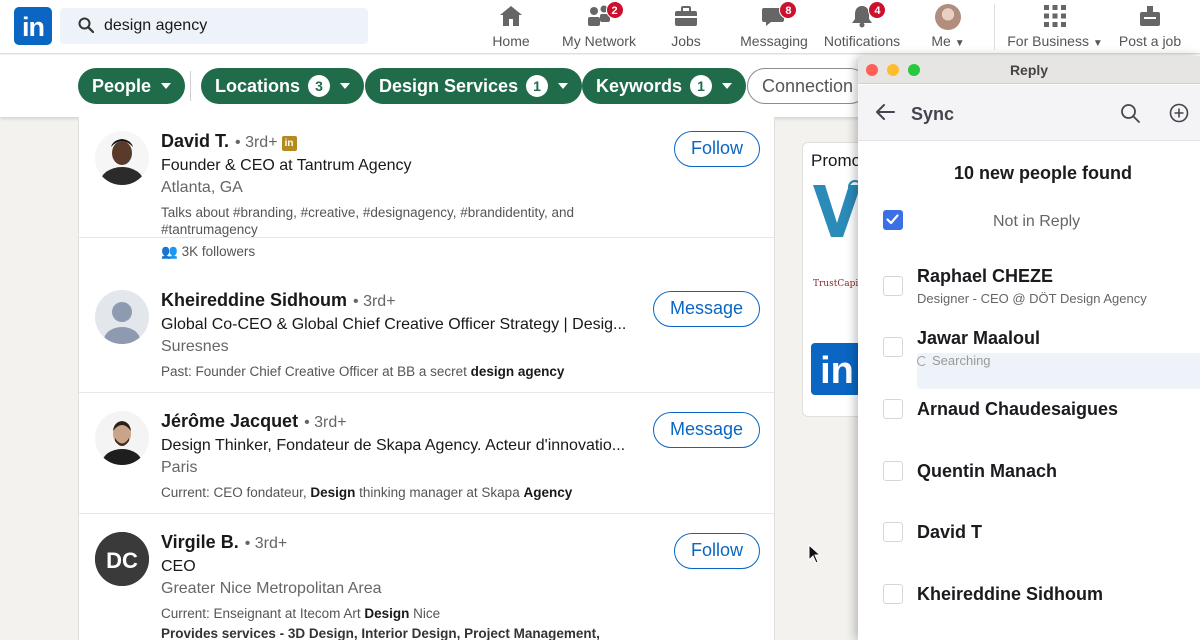  Describe the element at coordinates (808, 86) in the screenshot. I see `filter-connections: Connection` at that location.